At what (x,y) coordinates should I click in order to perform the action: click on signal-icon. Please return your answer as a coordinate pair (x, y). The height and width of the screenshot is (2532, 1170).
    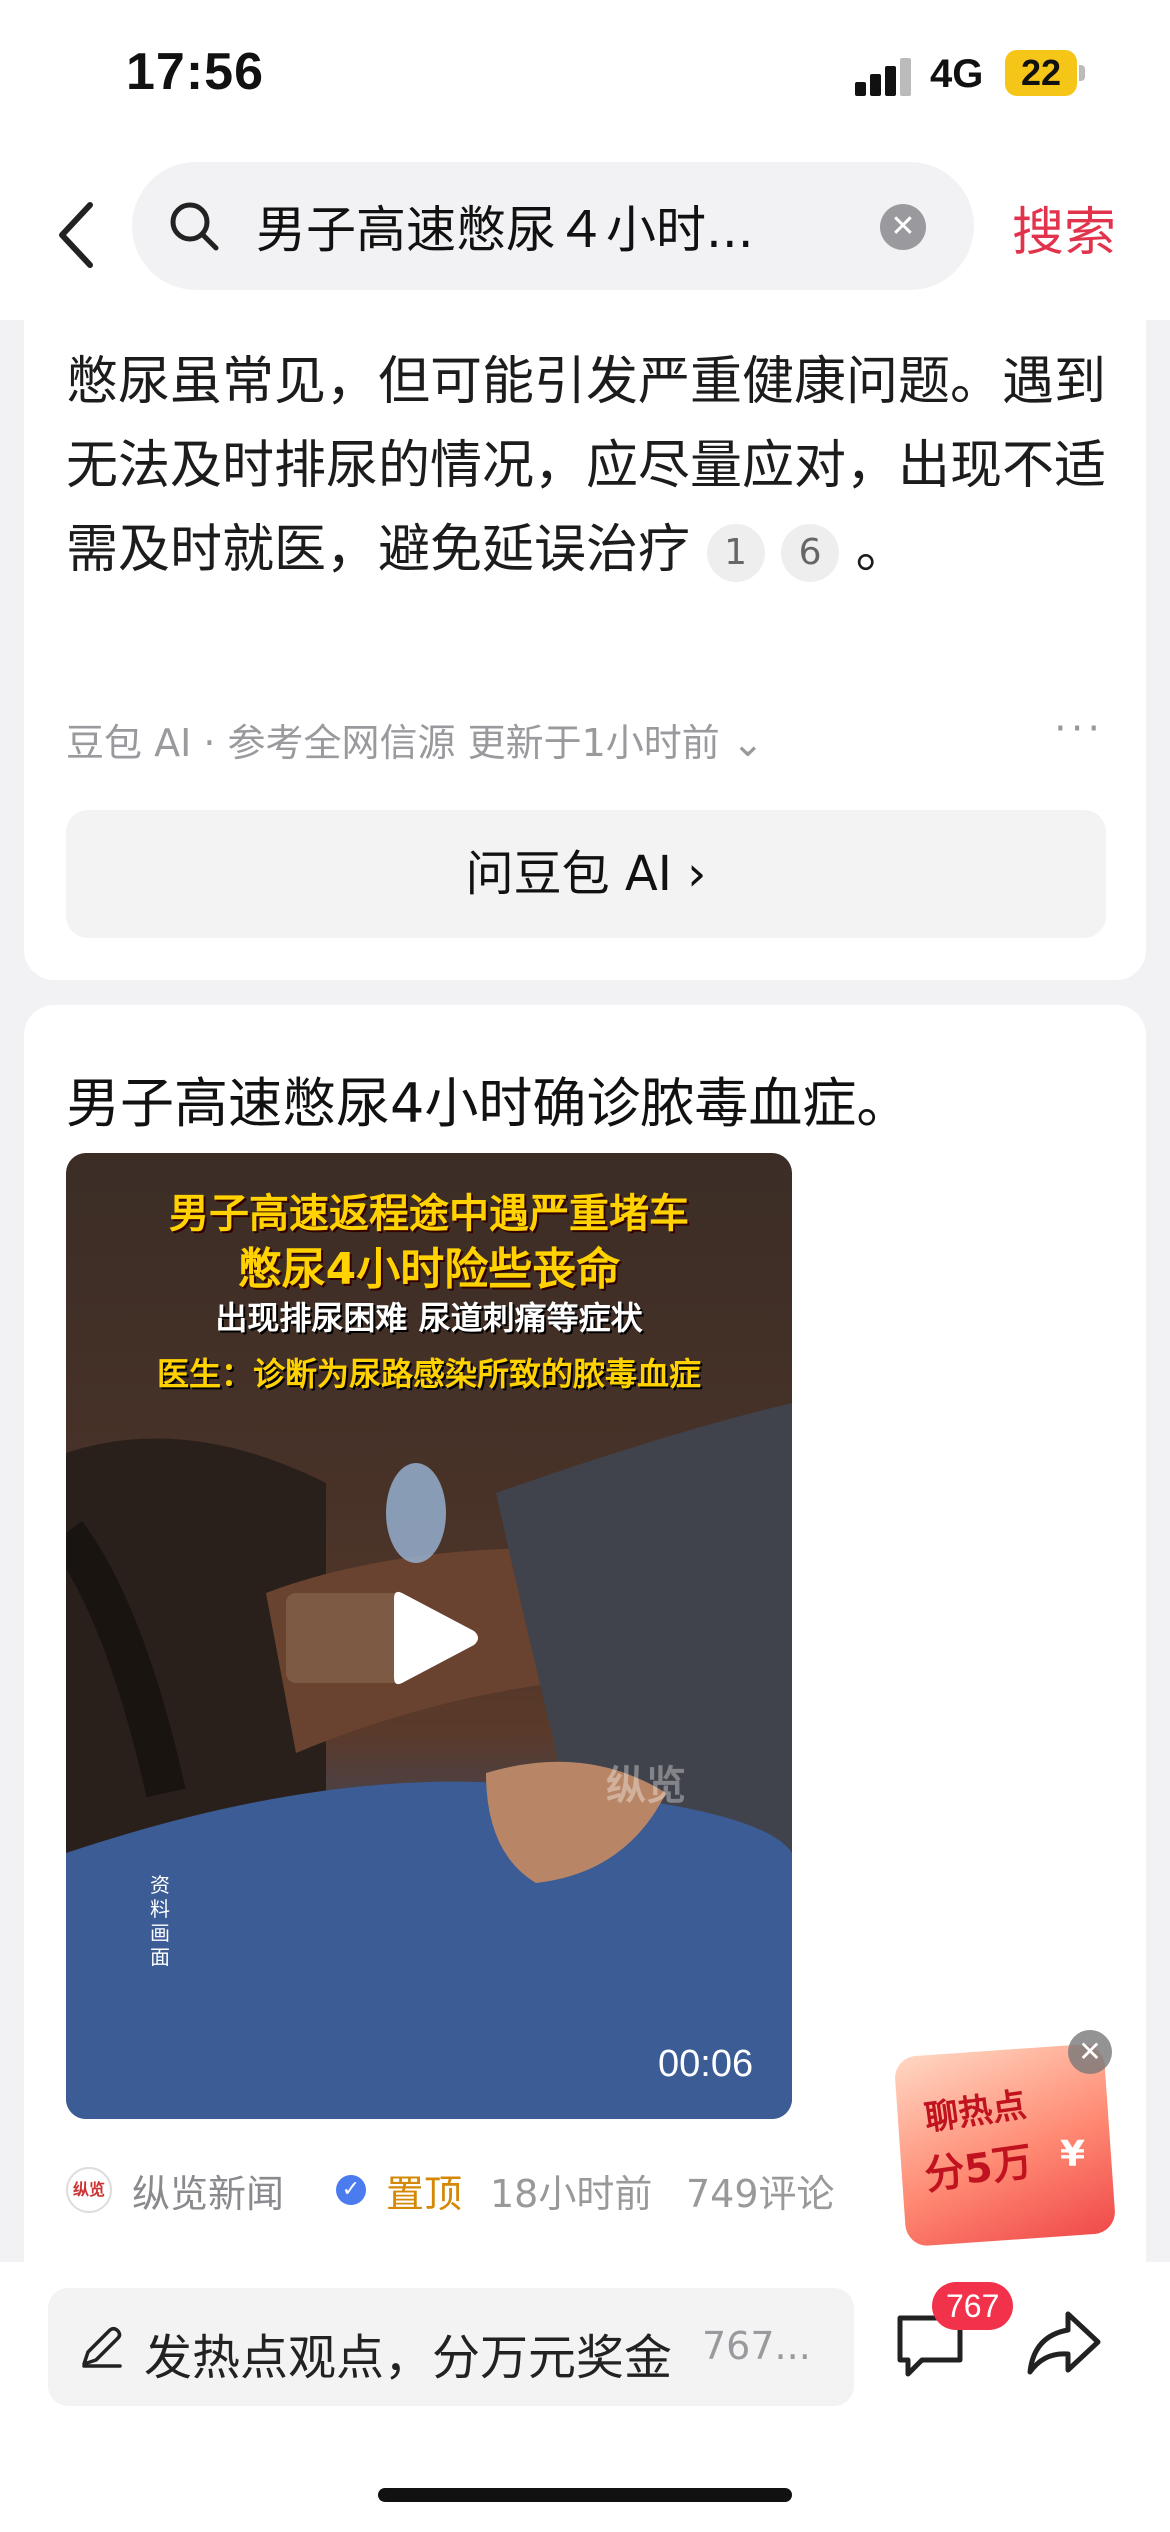
    Looking at the image, I should click on (885, 76).